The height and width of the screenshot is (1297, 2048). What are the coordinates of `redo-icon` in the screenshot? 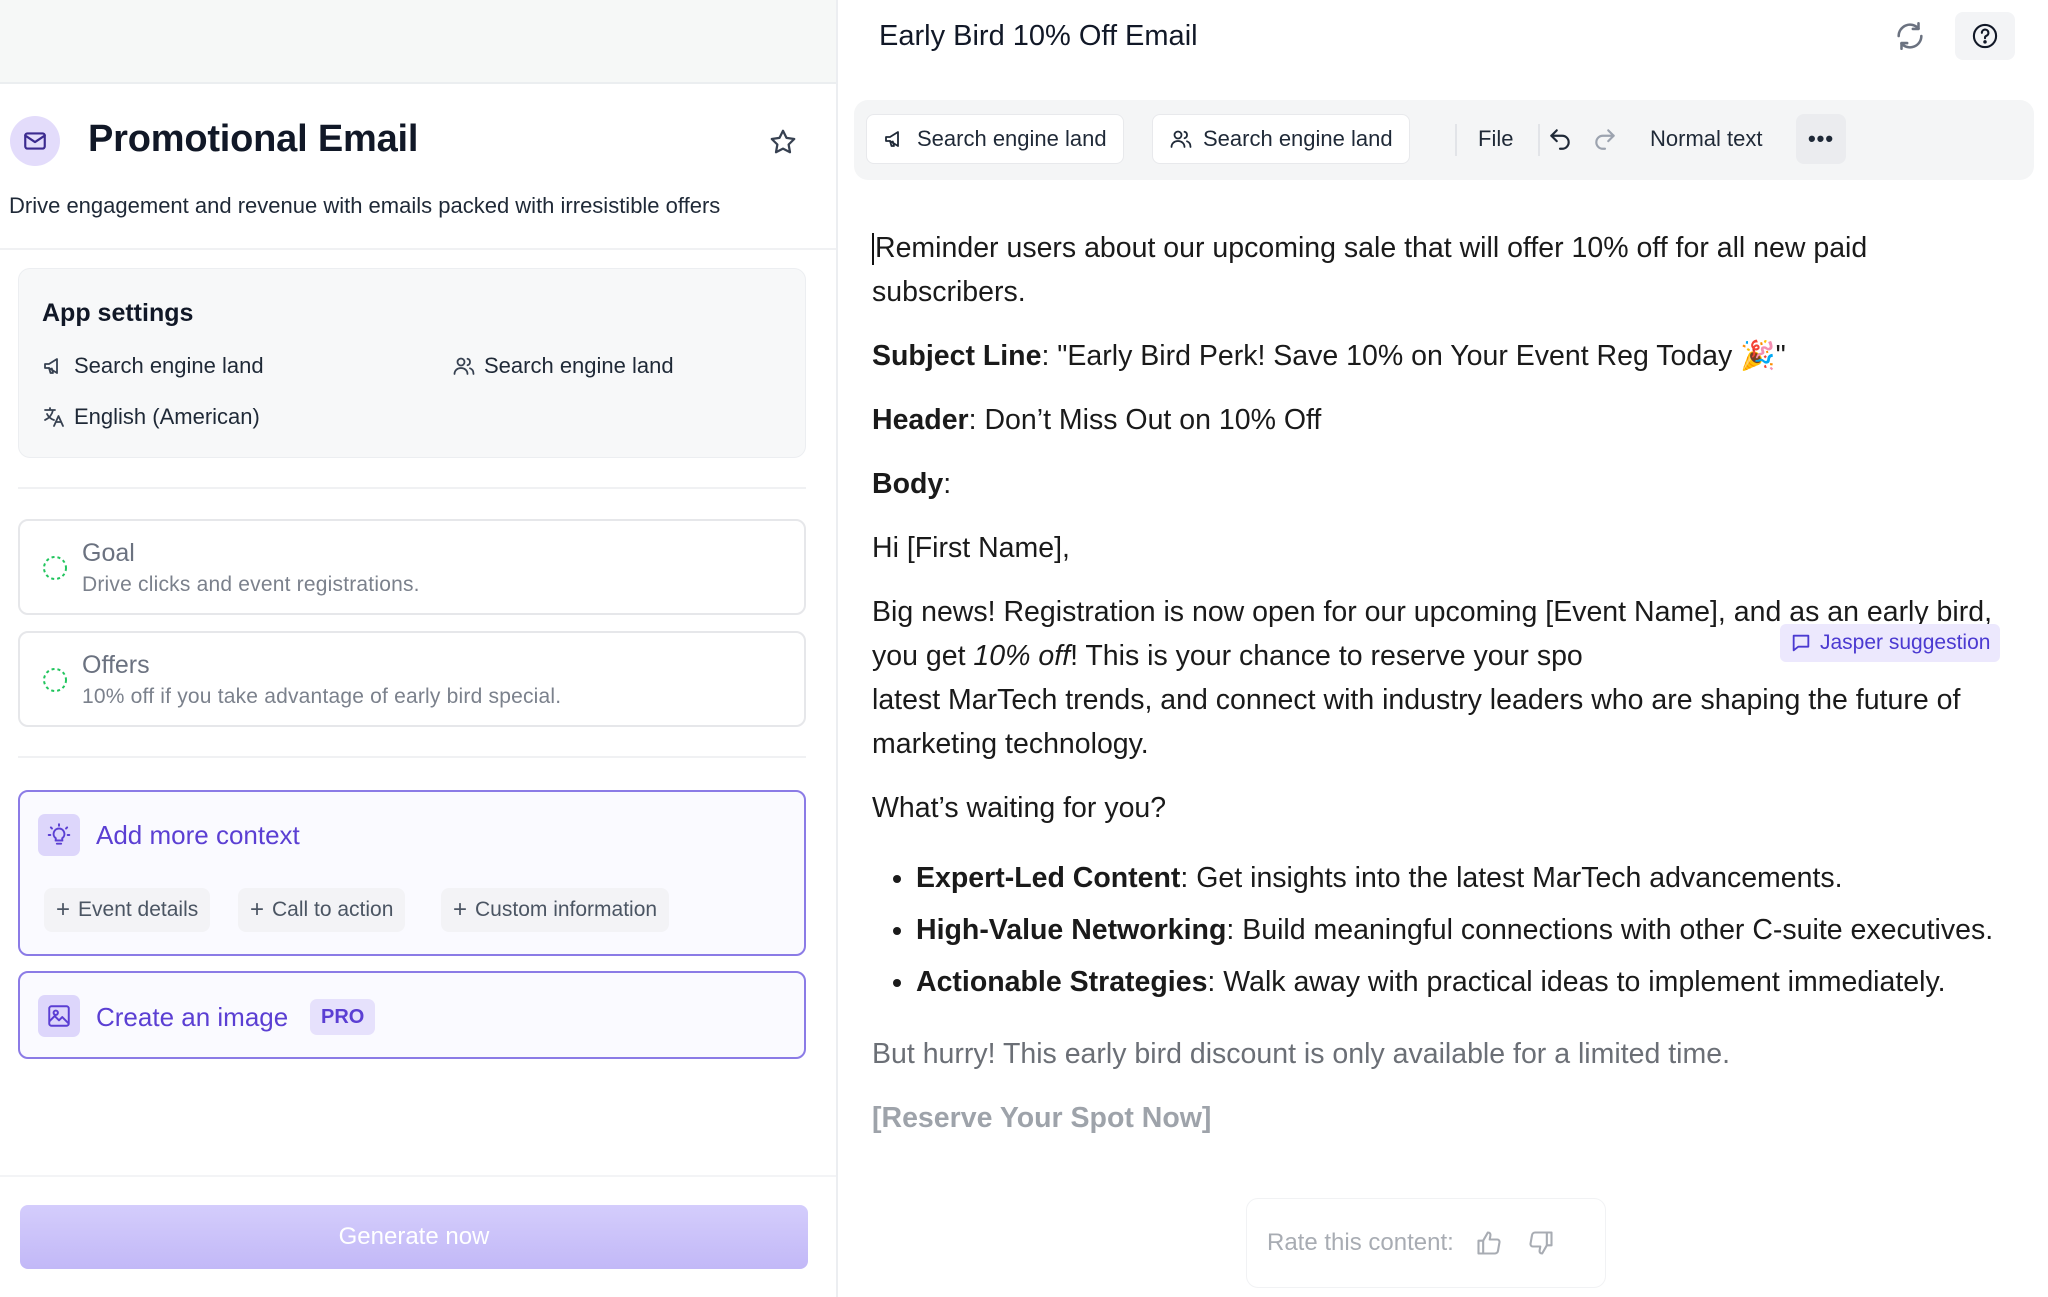 It's located at (1605, 139).